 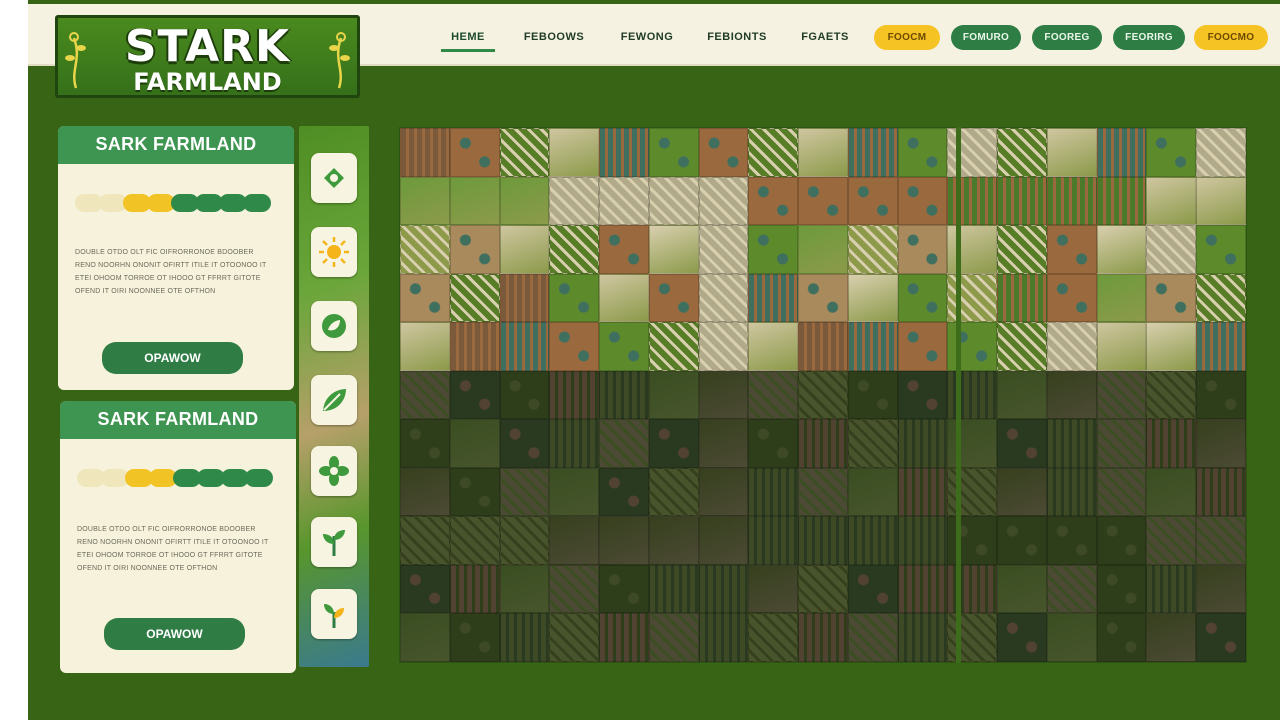 What do you see at coordinates (175, 478) in the screenshot?
I see `progress-dots` at bounding box center [175, 478].